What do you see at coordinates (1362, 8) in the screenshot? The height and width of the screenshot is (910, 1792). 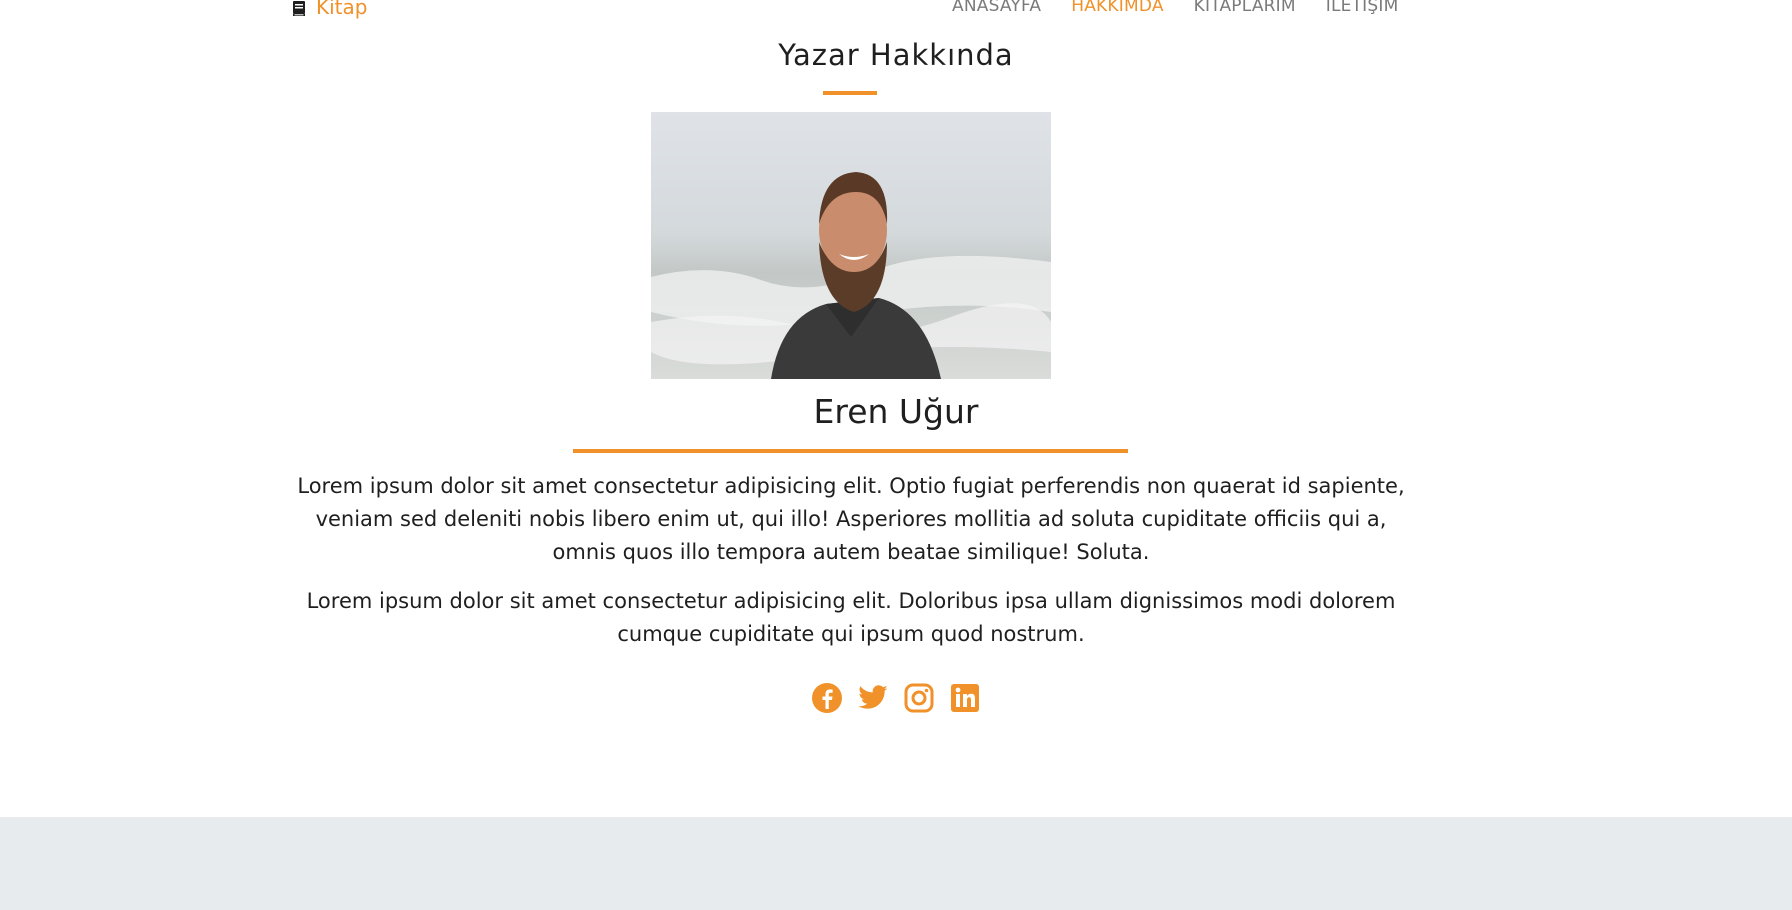 I see `nav-item-iletisim: İLETİŞİM` at bounding box center [1362, 8].